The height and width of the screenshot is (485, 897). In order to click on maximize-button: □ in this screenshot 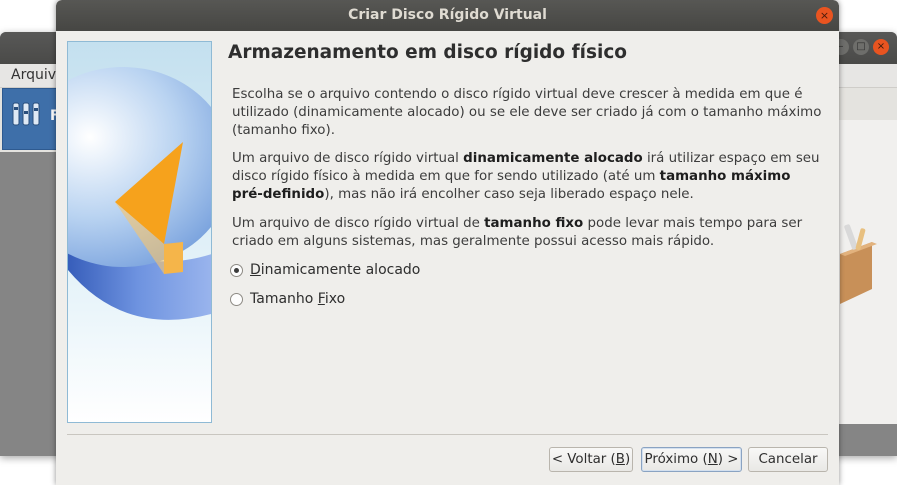, I will do `click(861, 47)`.